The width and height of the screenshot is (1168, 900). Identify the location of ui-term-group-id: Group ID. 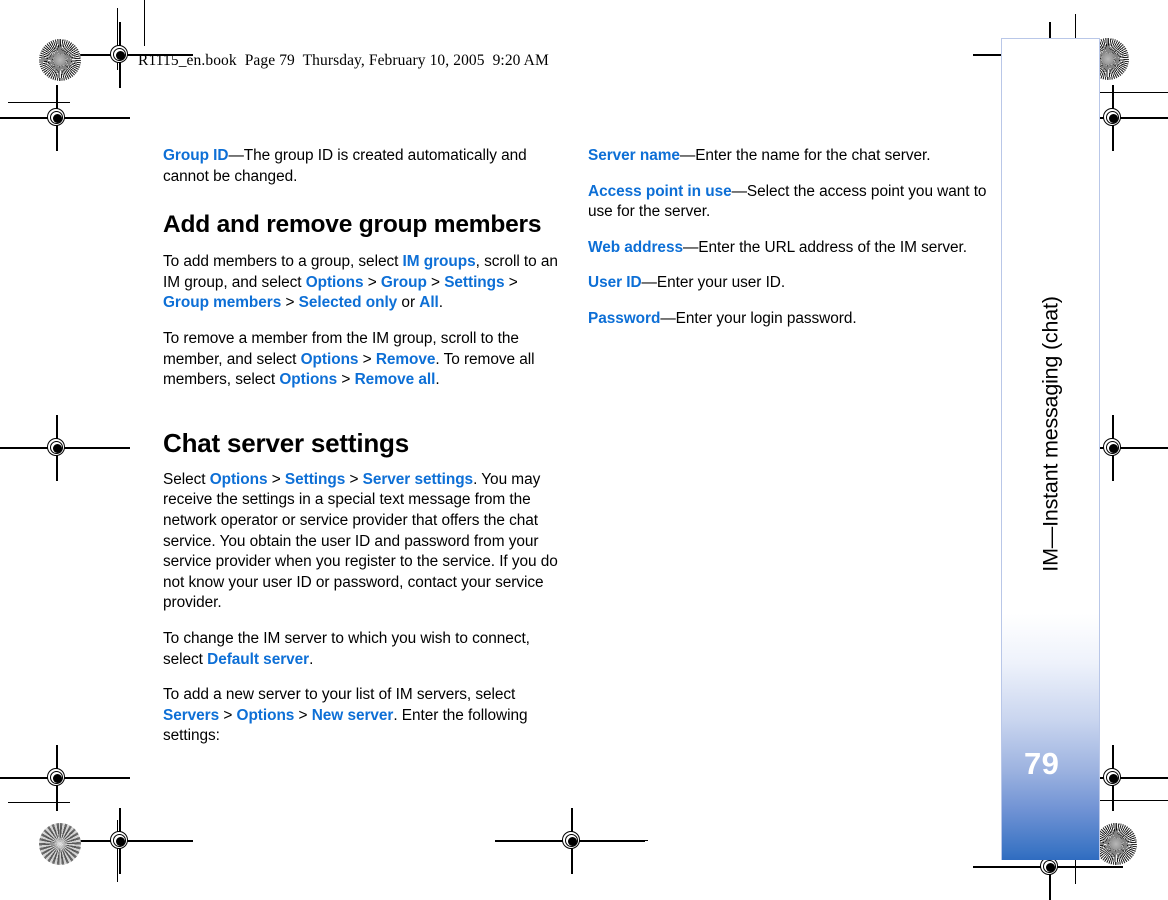
(196, 155).